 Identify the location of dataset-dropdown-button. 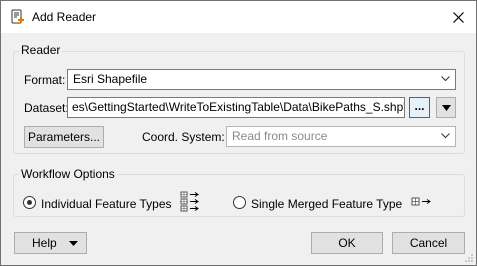
(446, 107).